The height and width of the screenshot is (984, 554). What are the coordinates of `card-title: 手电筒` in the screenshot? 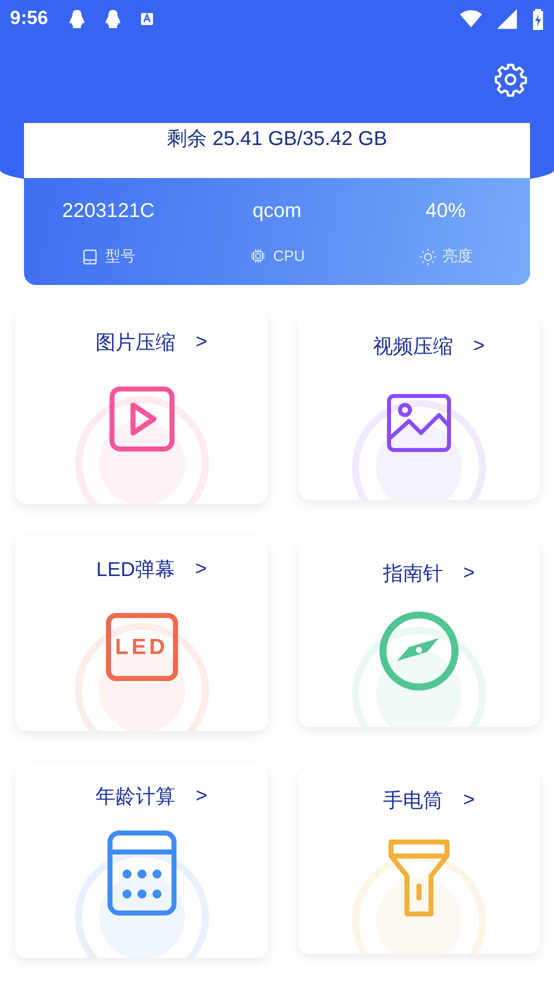 It's located at (413, 801).